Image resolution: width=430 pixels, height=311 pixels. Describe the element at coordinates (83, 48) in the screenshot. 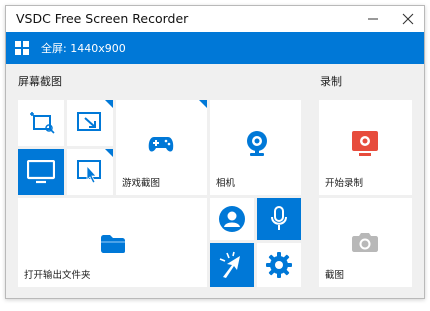

I see `fullscreen-resolution-text: 全屏: 1440x900` at that location.